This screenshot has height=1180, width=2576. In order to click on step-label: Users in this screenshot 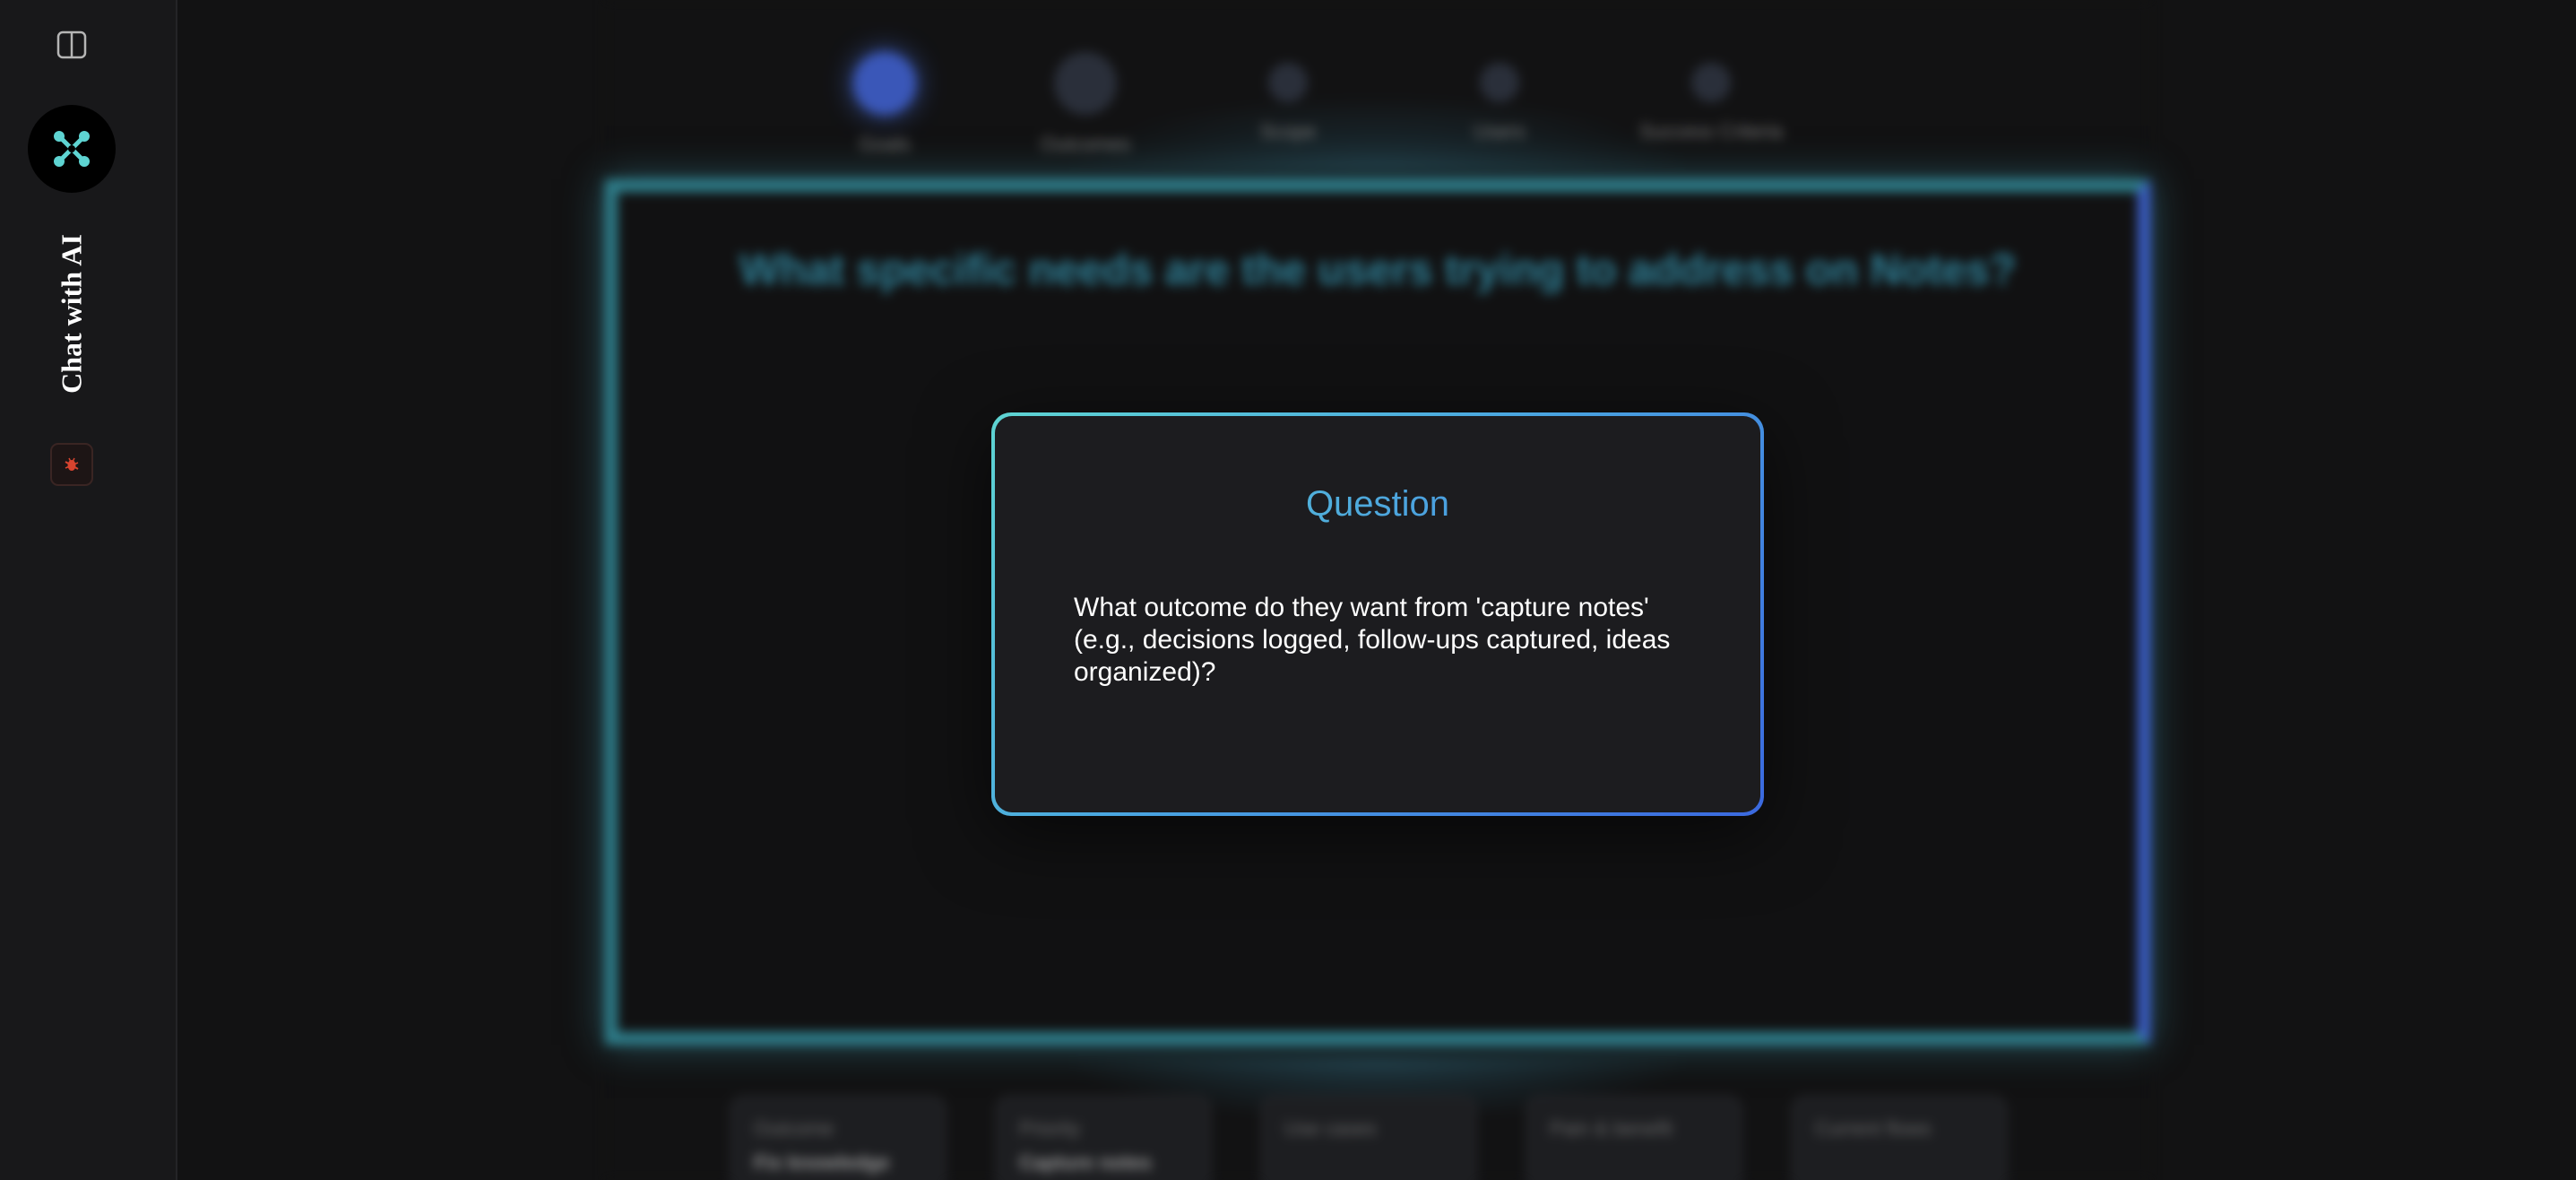, I will do `click(1500, 131)`.